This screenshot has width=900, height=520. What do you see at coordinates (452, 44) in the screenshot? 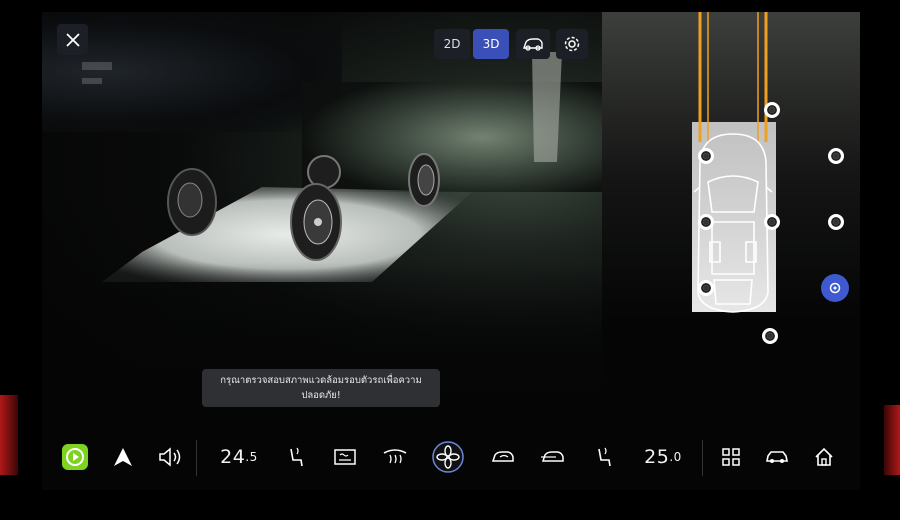
I see `view-2d-button: 2D` at bounding box center [452, 44].